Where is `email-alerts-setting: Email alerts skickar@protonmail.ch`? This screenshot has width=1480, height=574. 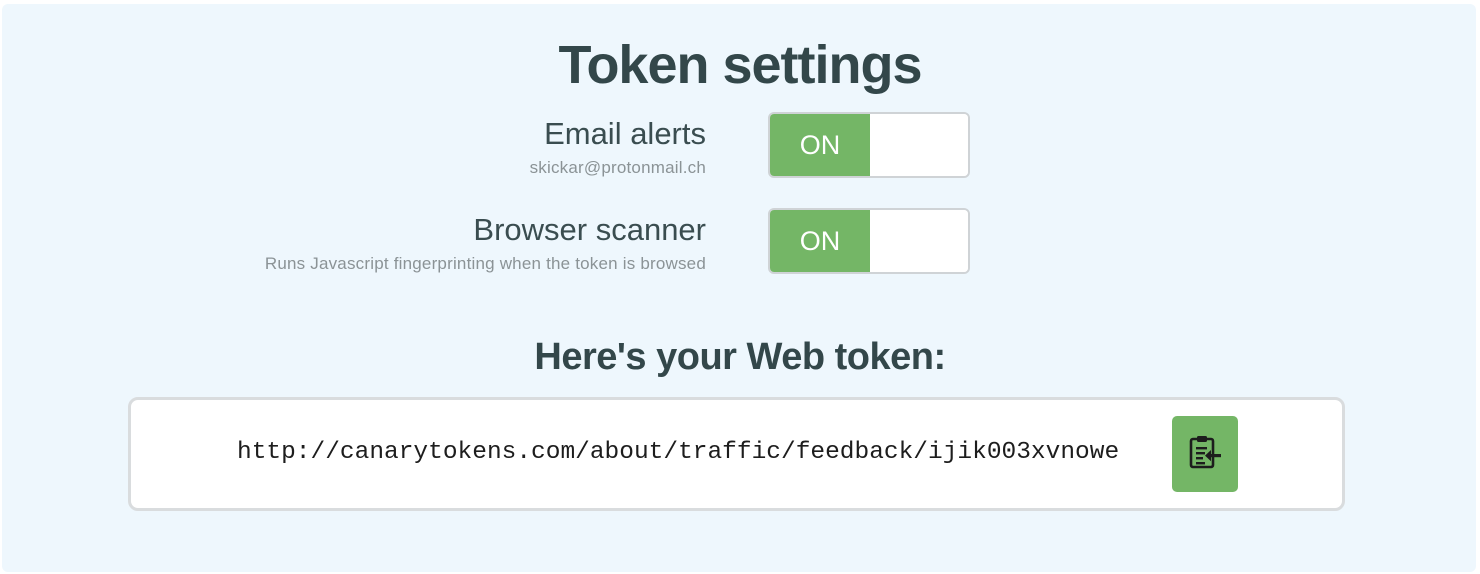
email-alerts-setting: Email alerts skickar@protonmail.ch is located at coordinates (618, 147).